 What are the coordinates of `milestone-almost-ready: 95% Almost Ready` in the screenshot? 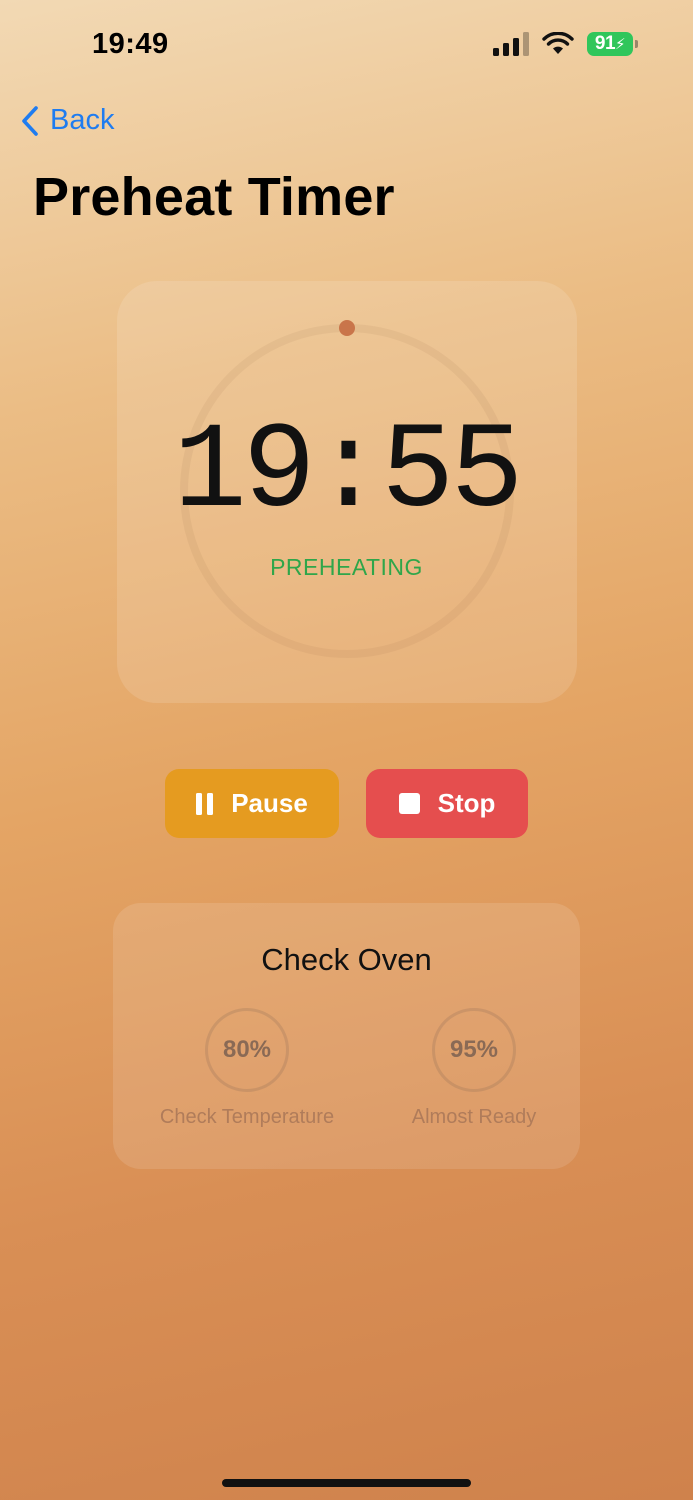 It's located at (474, 1068).